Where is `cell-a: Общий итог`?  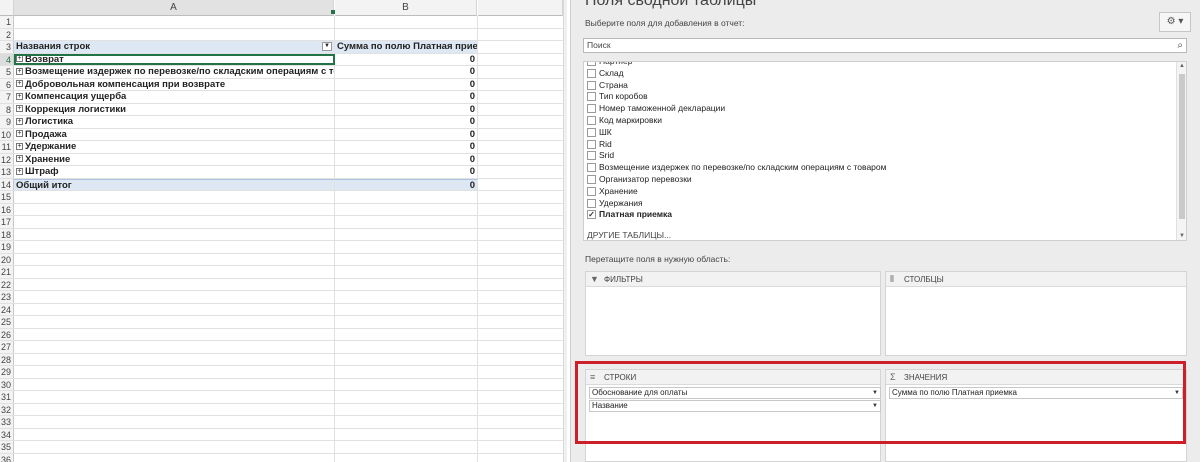
cell-a: Общий итог is located at coordinates (174, 184).